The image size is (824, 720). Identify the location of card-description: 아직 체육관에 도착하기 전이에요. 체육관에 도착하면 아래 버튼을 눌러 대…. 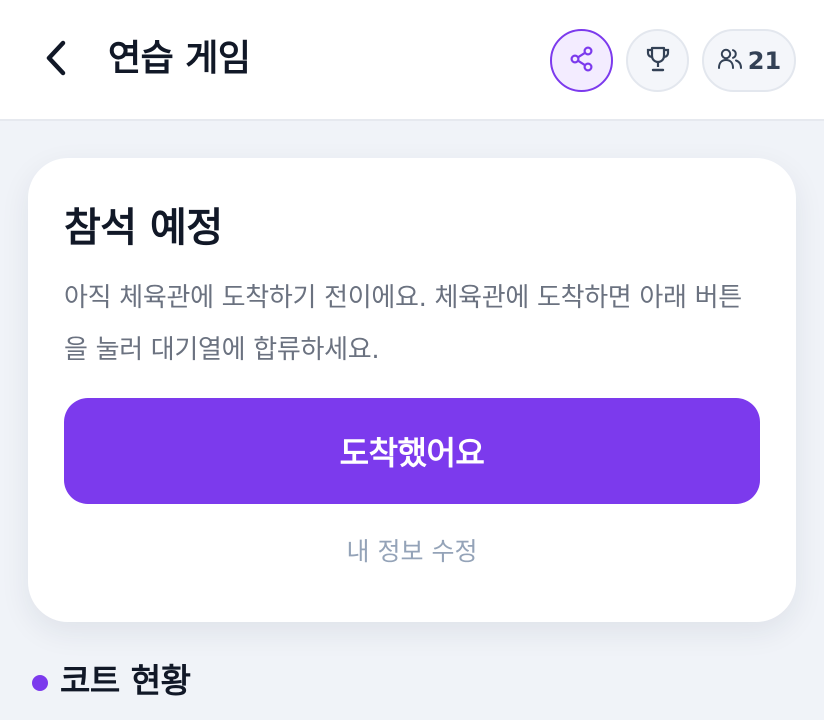
(403, 324).